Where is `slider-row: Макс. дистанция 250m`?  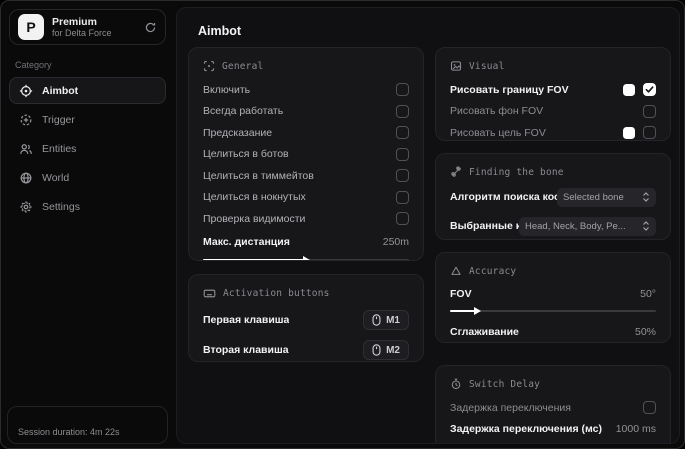 slider-row: Макс. дистанция 250m is located at coordinates (306, 243).